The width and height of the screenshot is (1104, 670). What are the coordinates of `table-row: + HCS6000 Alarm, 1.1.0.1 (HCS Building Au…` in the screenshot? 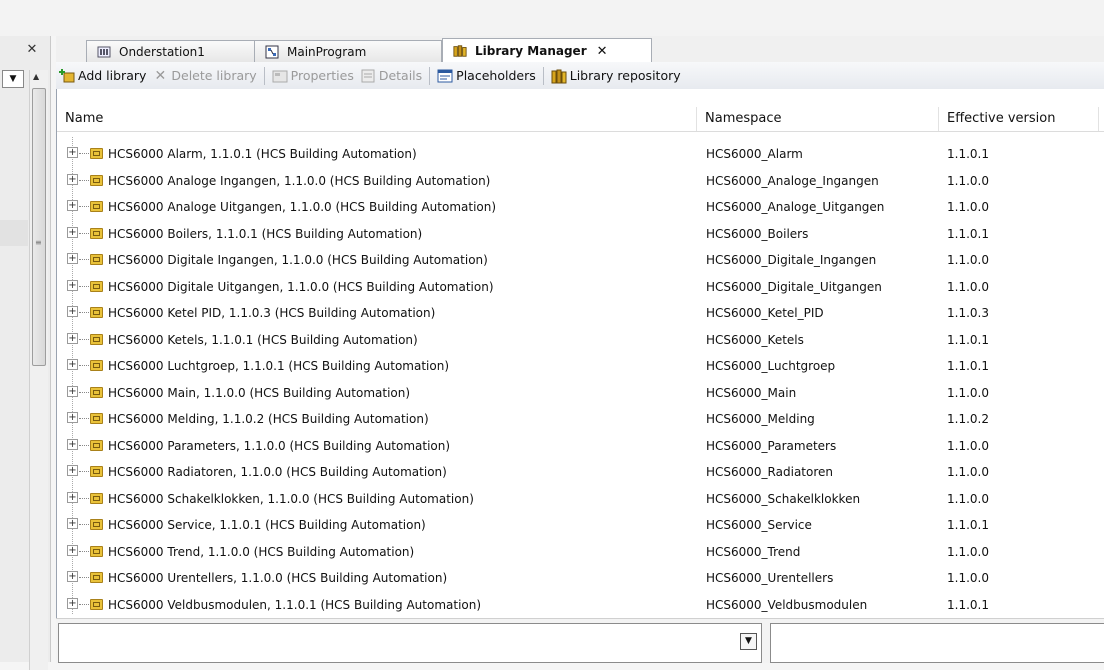 It's located at (580, 154).